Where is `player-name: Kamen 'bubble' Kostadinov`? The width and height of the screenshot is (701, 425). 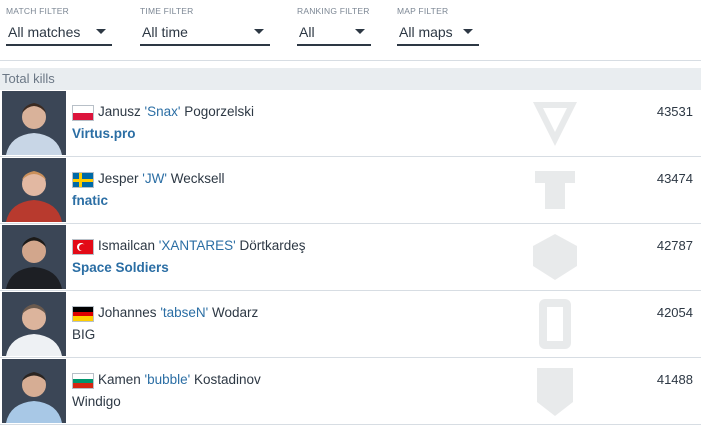 player-name: Kamen 'bubble' Kostadinov is located at coordinates (179, 379).